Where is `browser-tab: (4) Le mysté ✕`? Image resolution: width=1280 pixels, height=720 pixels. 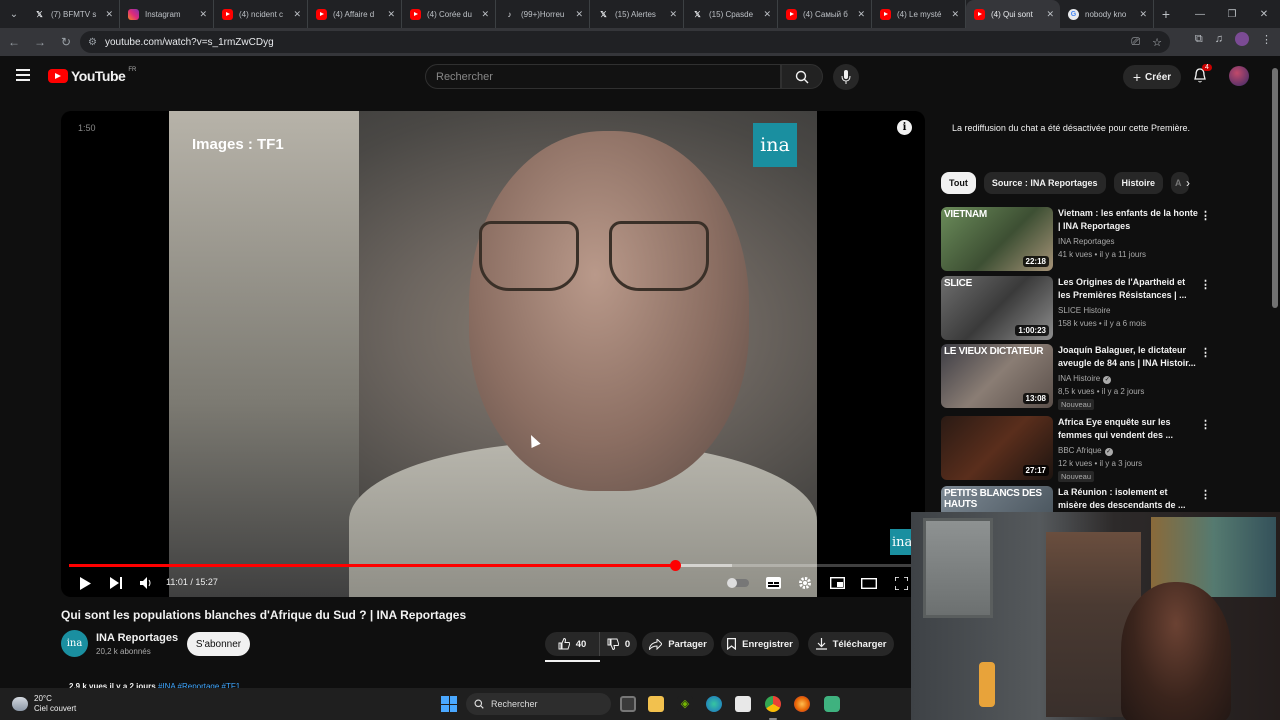
browser-tab: (4) Le mysté ✕ is located at coordinates (919, 14).